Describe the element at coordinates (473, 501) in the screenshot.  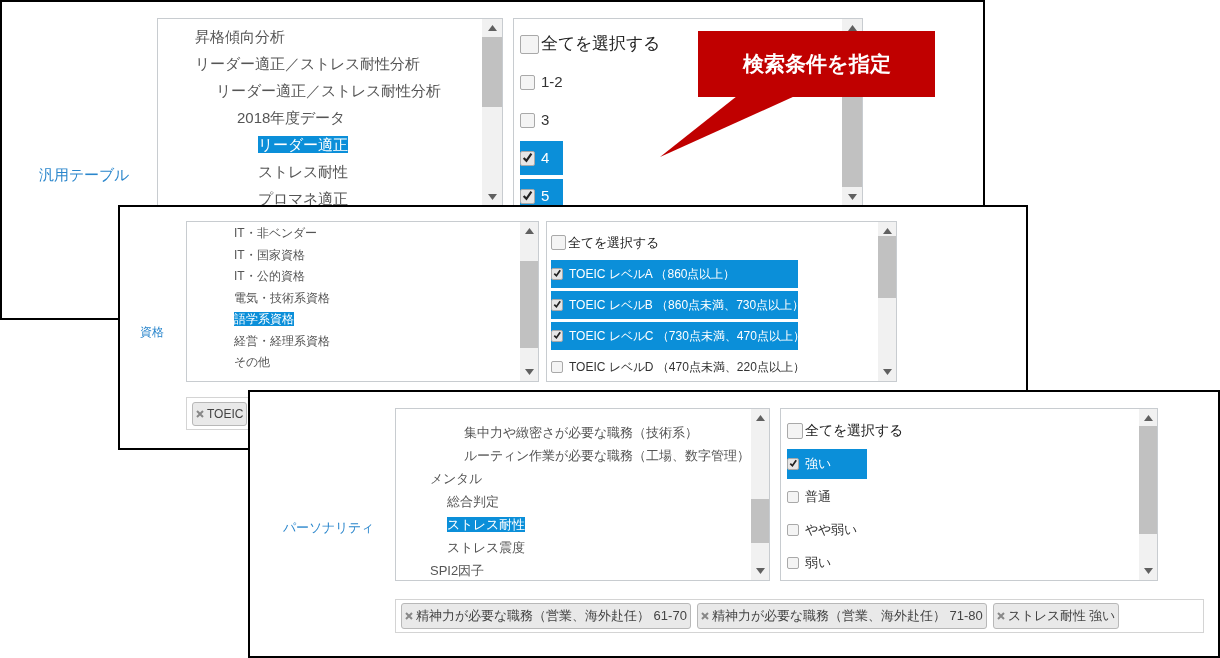
I see `tree-item: 総合判定` at that location.